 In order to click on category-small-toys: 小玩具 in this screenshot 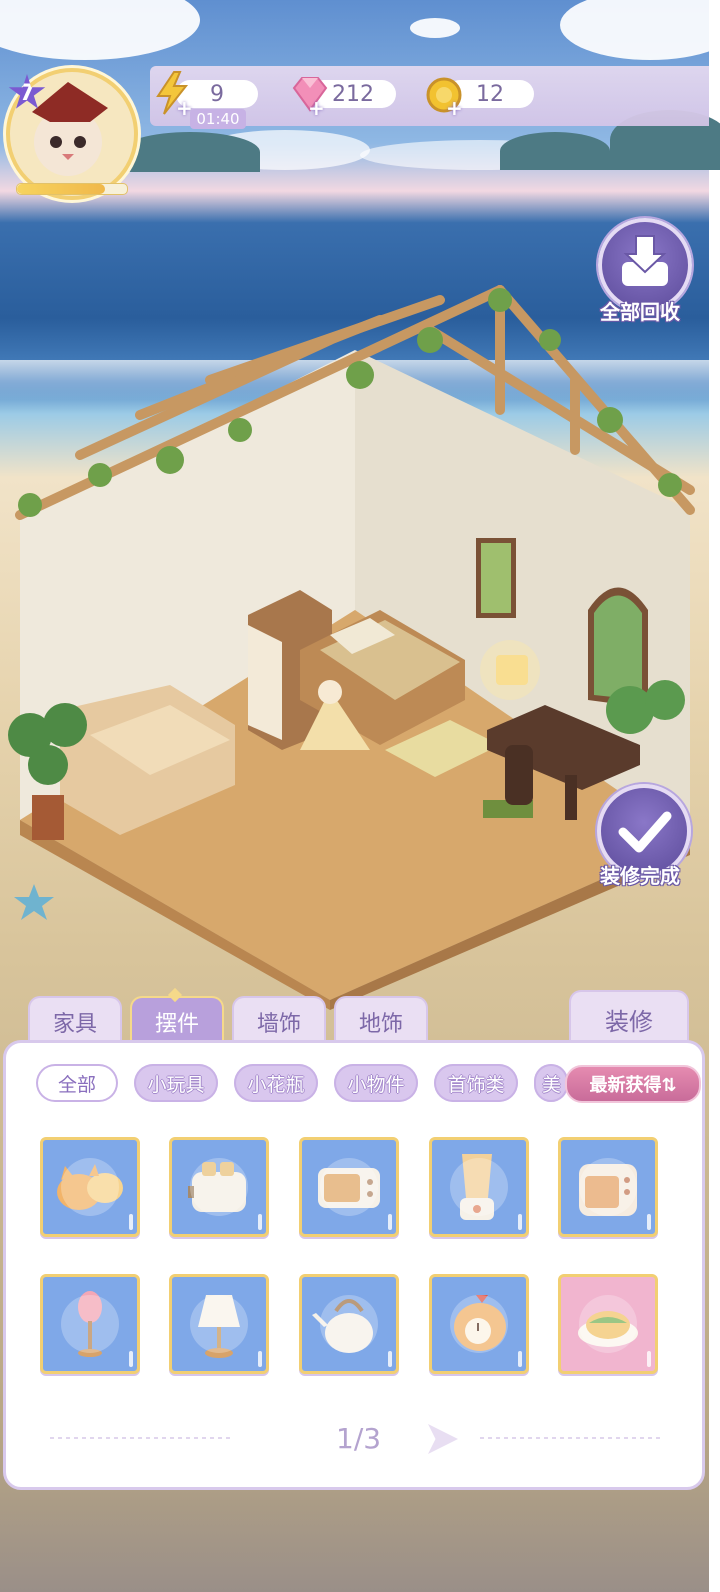, I will do `click(176, 1083)`.